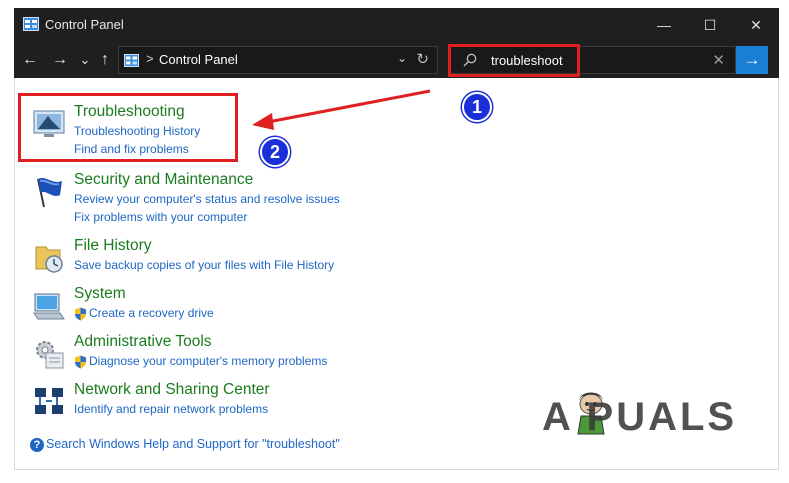 The width and height of the screenshot is (789, 483). Describe the element at coordinates (402, 58) in the screenshot. I see `address-dropdown-icon: ⌄` at that location.